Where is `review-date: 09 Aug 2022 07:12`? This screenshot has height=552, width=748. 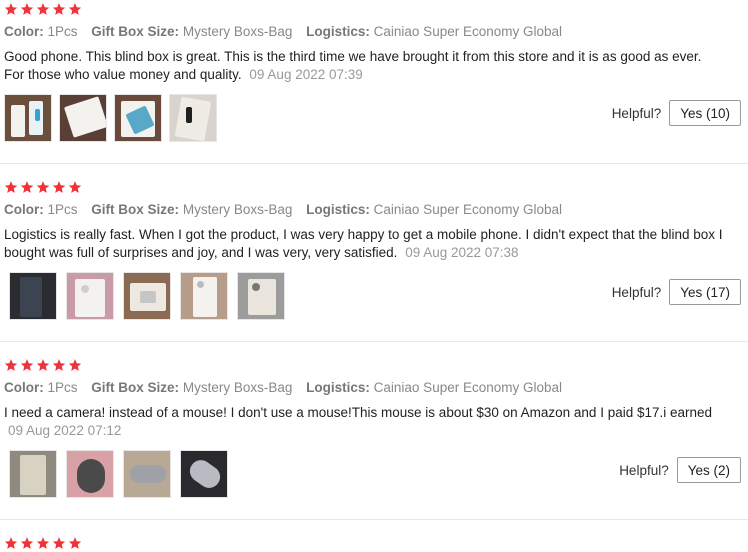 review-date: 09 Aug 2022 07:12 is located at coordinates (65, 430).